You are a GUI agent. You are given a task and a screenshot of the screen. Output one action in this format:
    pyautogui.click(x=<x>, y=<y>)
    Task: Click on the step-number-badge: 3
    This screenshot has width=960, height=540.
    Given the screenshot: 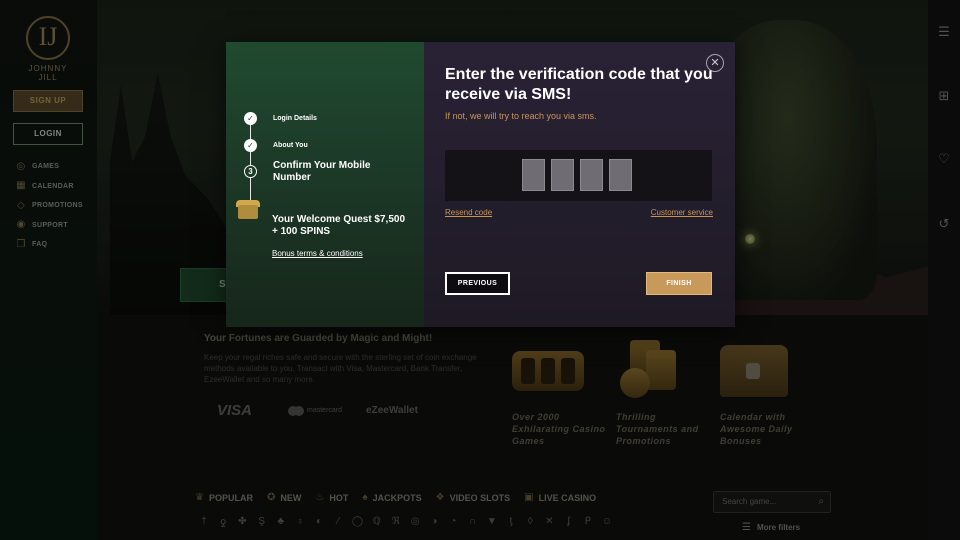 What is the action you would take?
    pyautogui.click(x=250, y=171)
    